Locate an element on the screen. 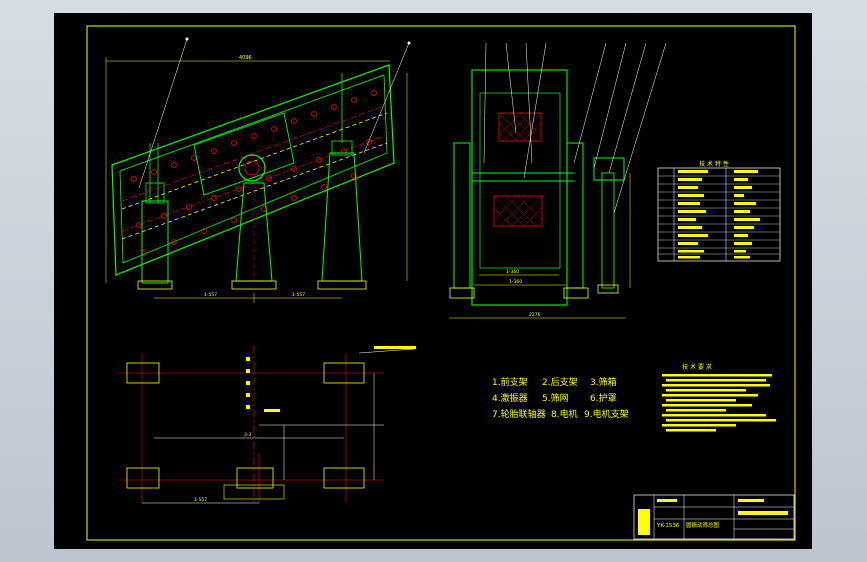 The image size is (867, 562). rear-support is located at coordinates (342, 217).